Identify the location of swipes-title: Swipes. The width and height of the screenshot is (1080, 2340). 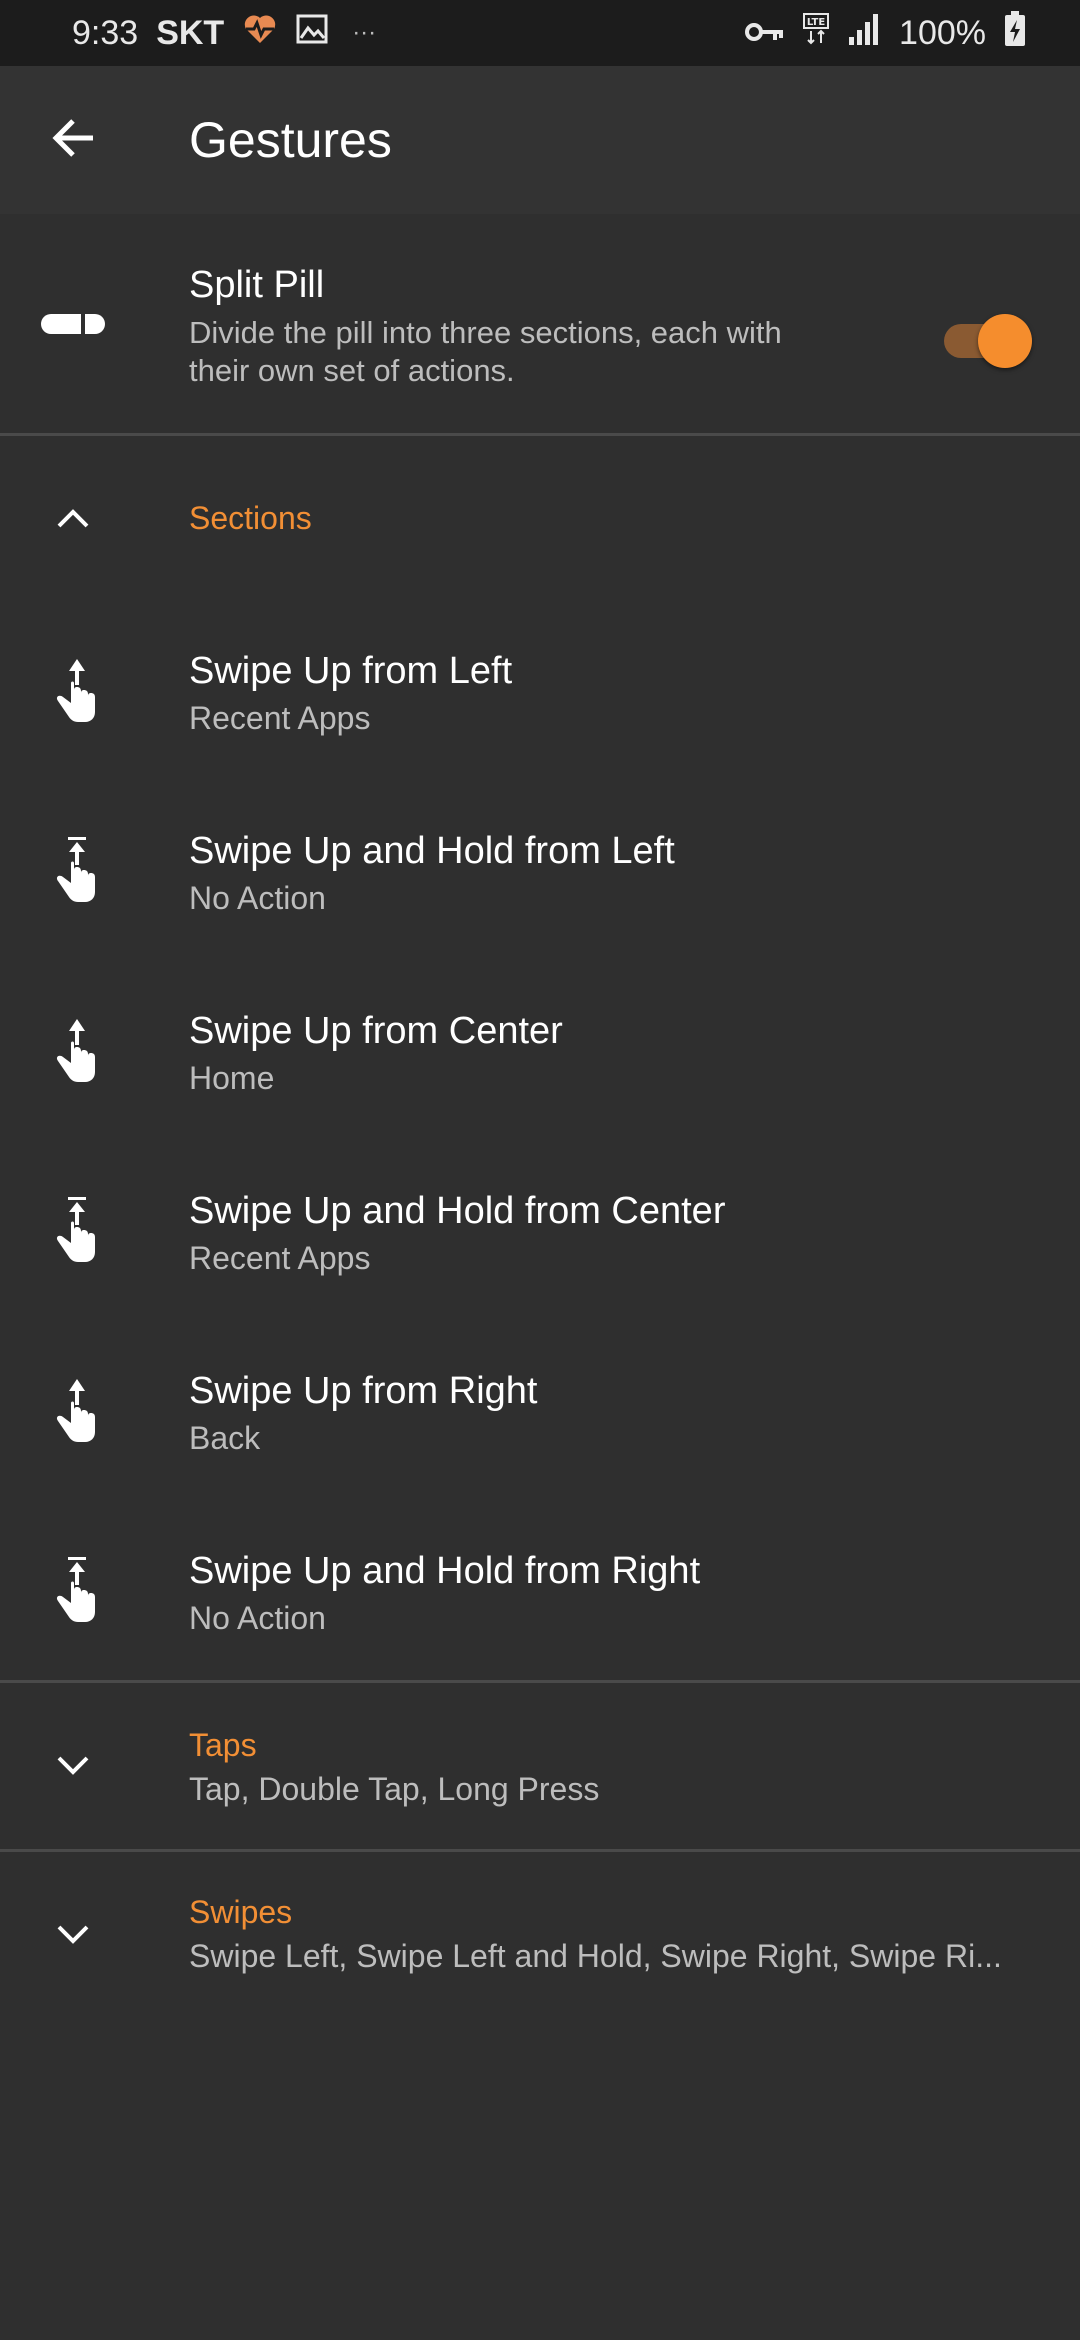
(241, 1912).